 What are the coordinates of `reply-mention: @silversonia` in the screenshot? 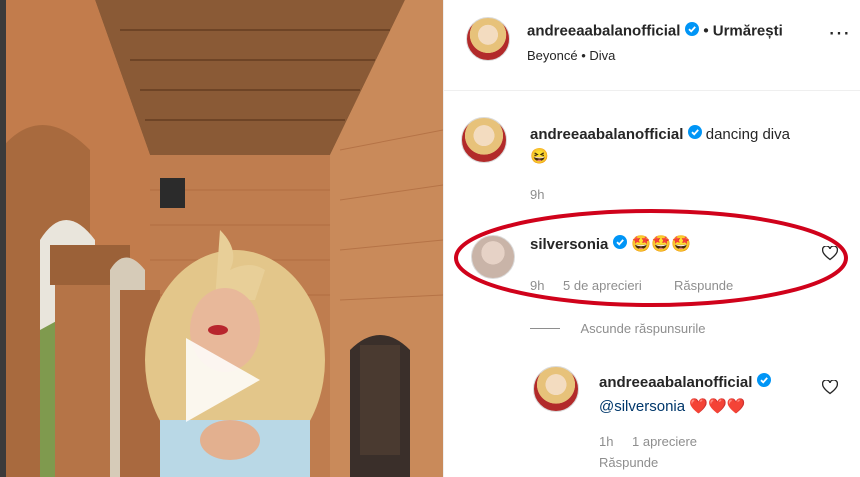 It's located at (642, 406).